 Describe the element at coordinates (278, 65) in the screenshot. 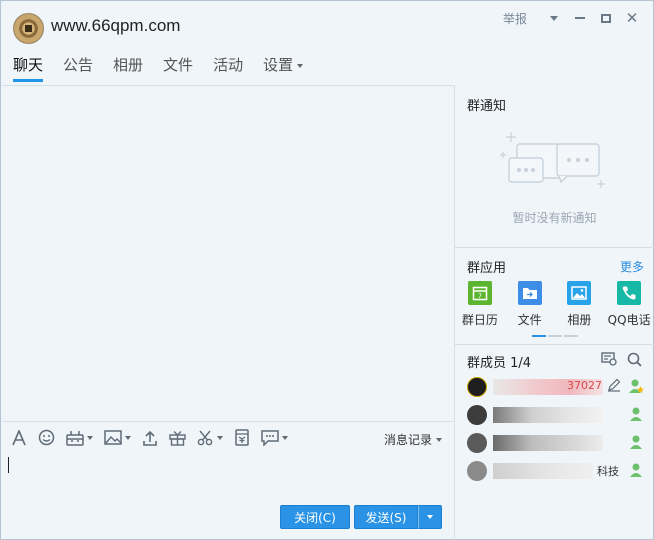

I see `tab-settings-label: 设置` at that location.